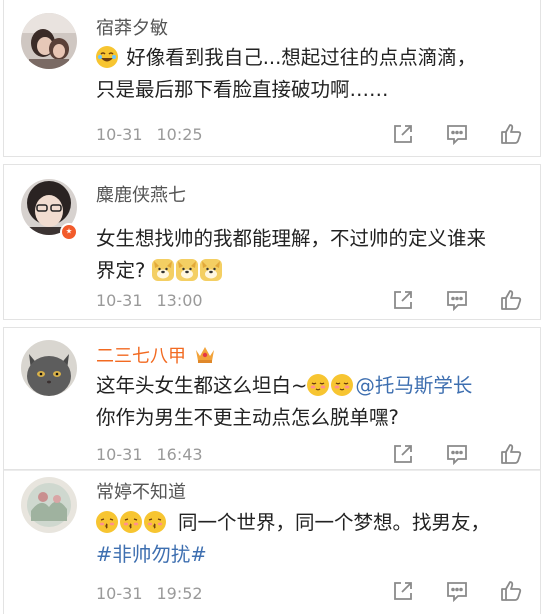 The image size is (544, 614). What do you see at coordinates (107, 57) in the screenshot?
I see `laugh-cry-emoji` at bounding box center [107, 57].